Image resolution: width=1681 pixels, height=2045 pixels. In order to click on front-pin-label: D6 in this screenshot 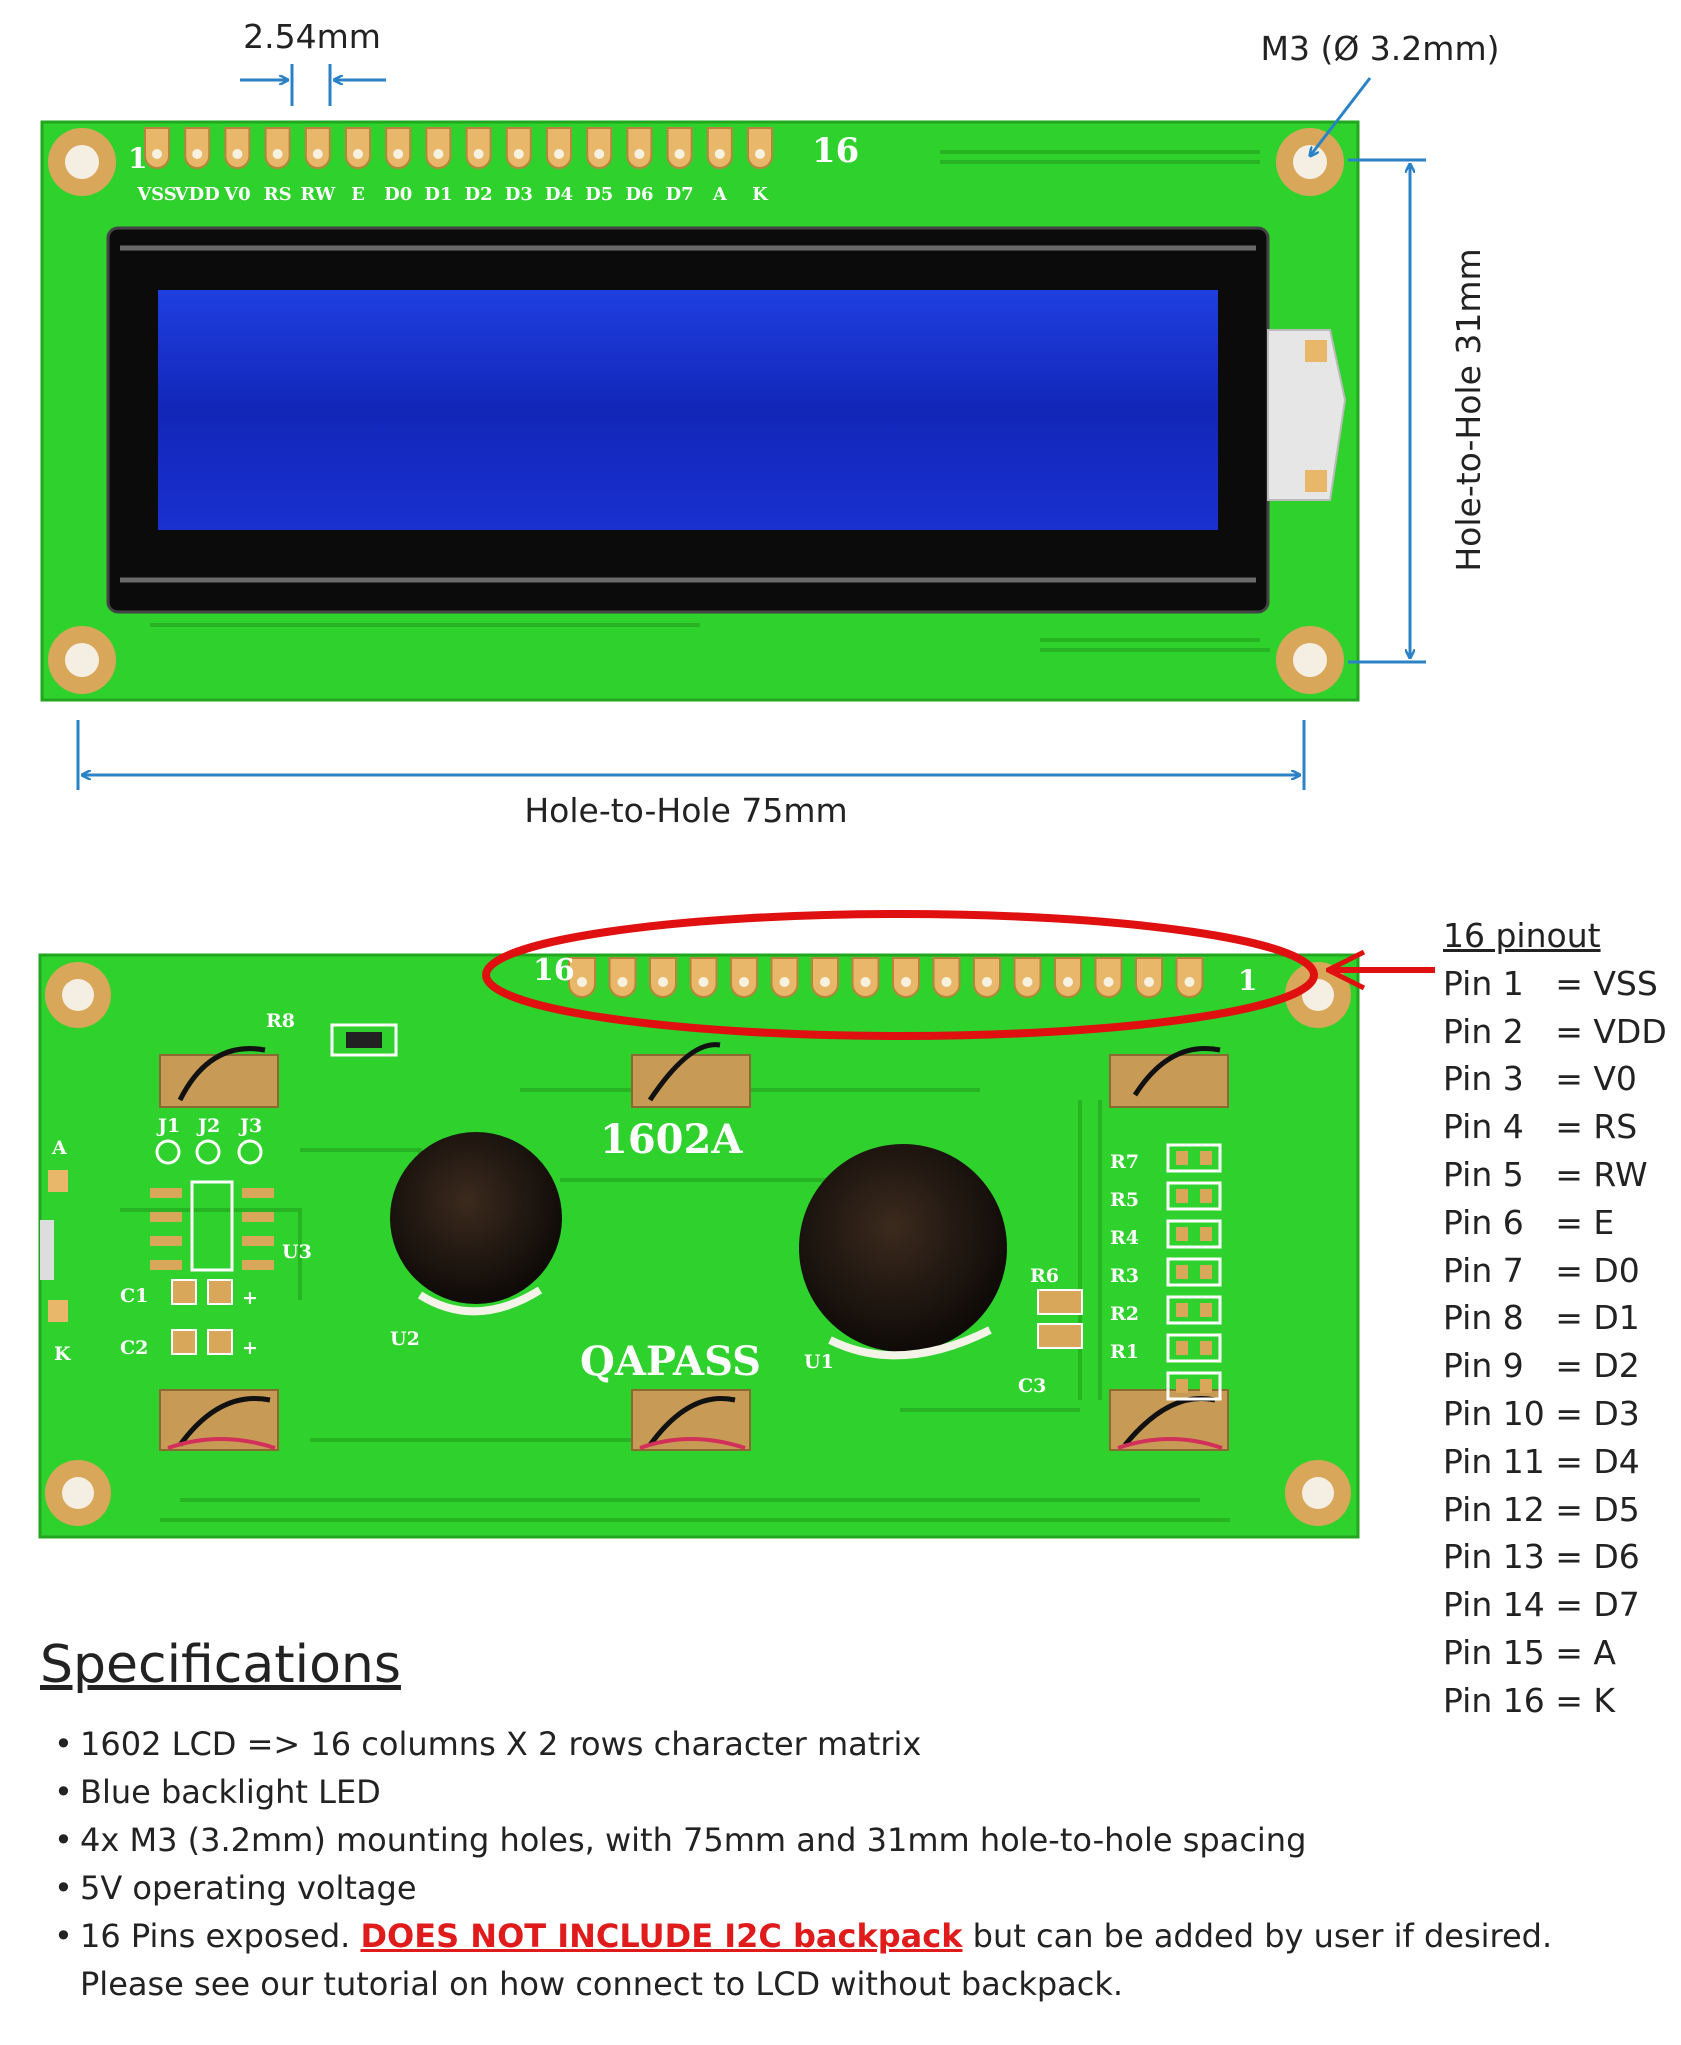, I will do `click(639, 194)`.